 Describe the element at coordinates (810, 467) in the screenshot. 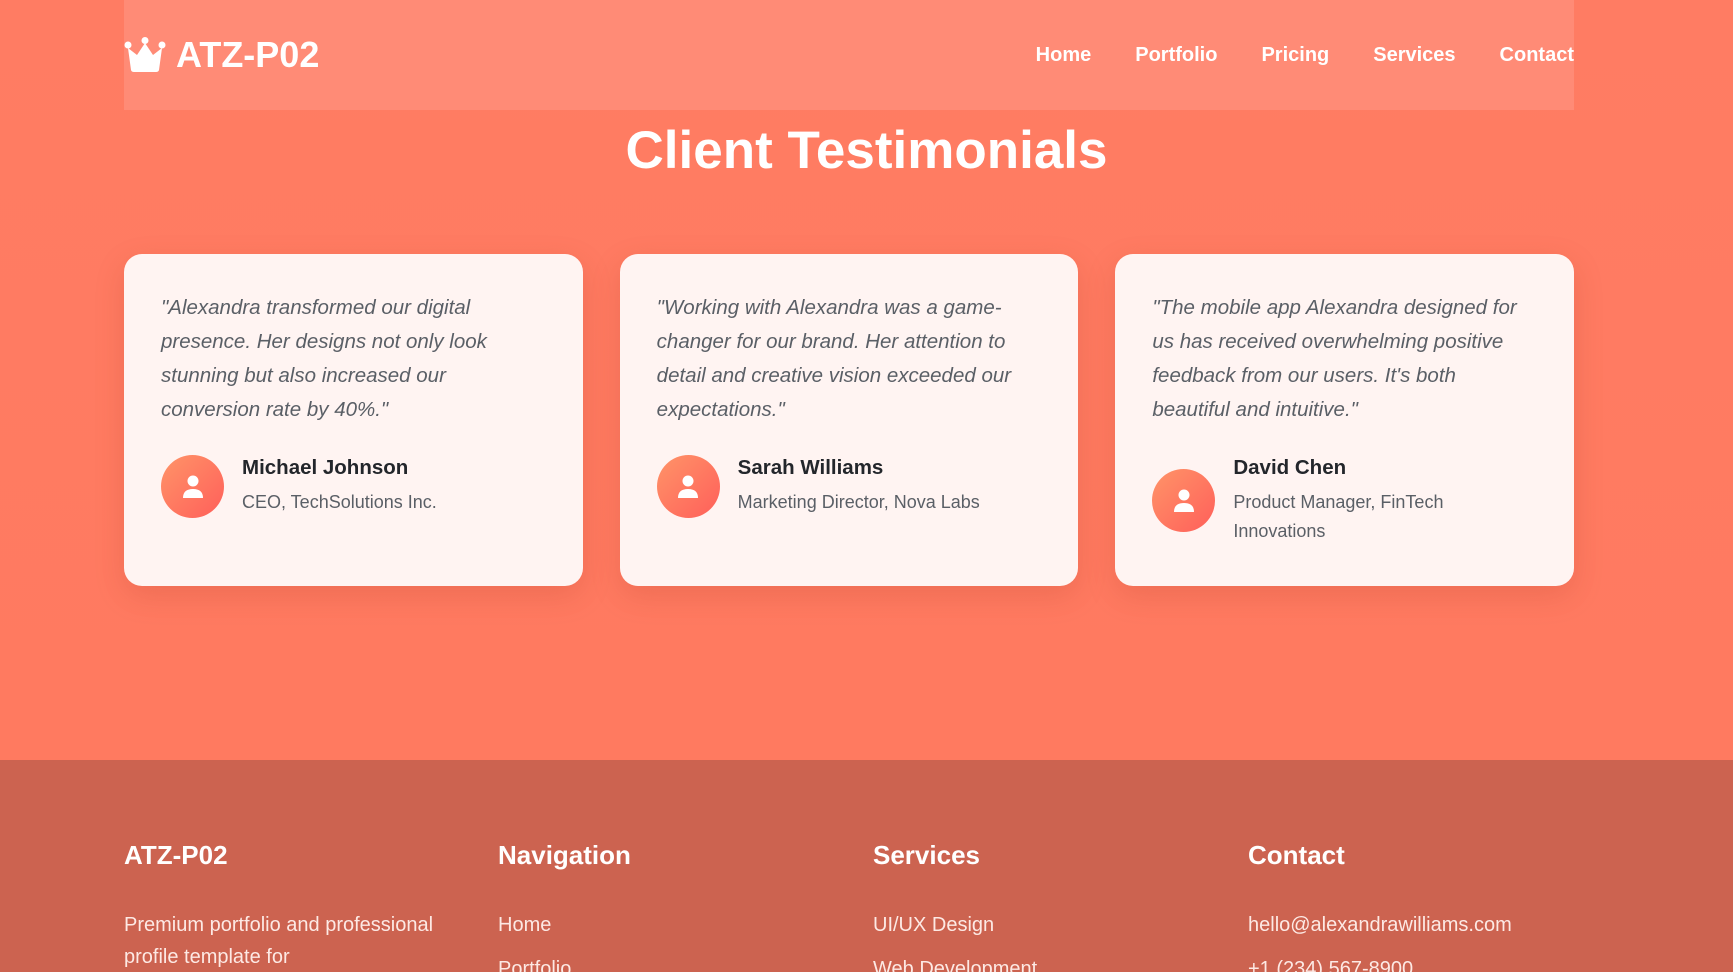

I see `author-name: Sarah Williams` at that location.